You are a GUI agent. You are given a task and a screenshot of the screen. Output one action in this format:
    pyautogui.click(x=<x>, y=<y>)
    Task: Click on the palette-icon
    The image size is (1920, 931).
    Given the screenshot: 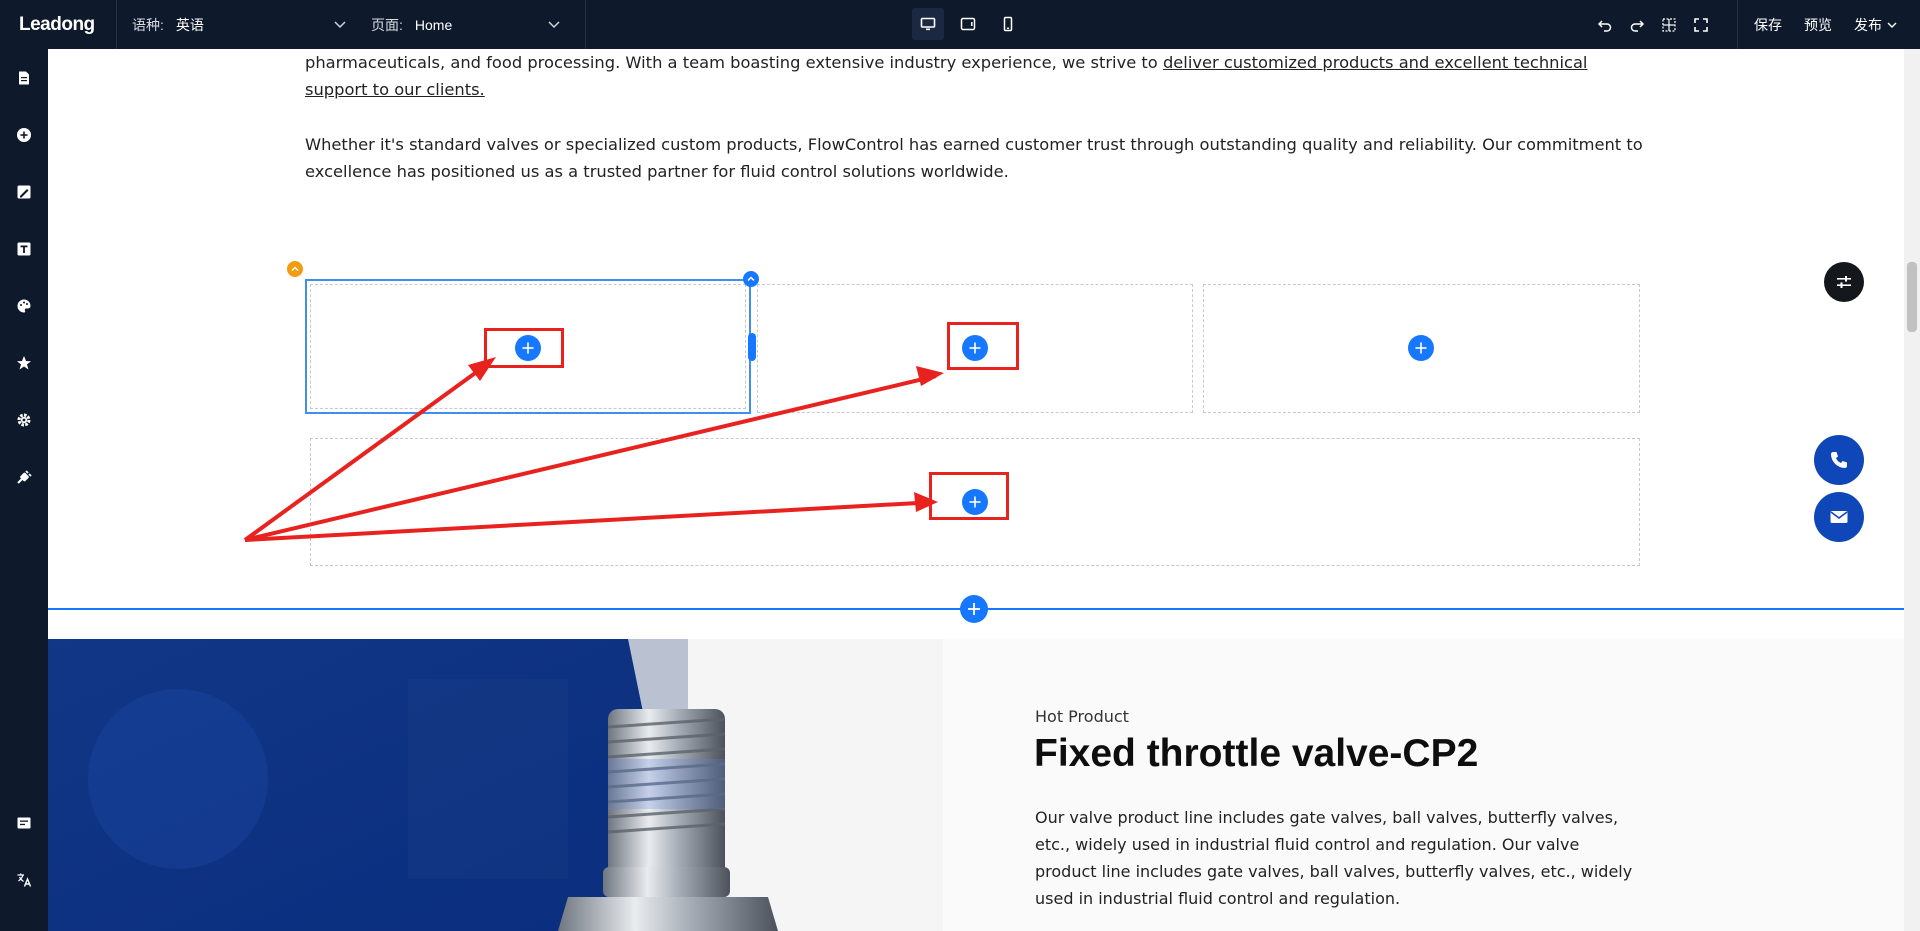 What is the action you would take?
    pyautogui.click(x=24, y=306)
    